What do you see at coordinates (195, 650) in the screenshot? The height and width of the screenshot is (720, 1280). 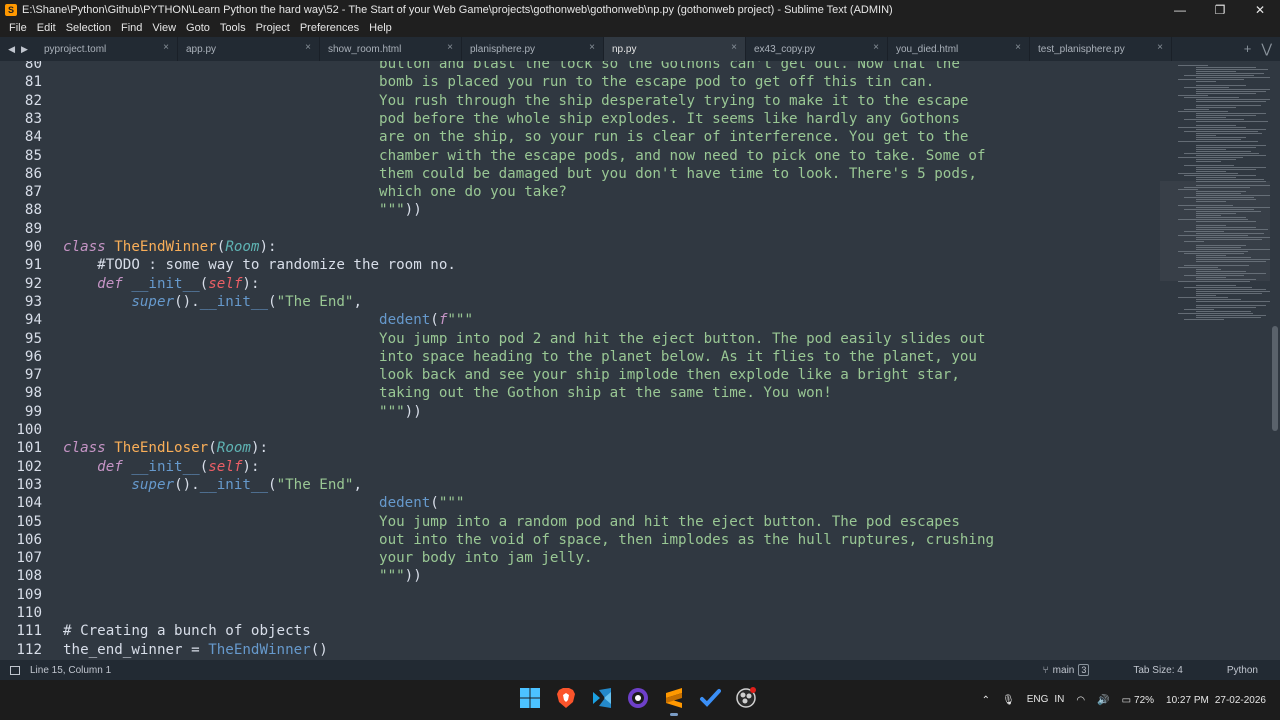 I see `line-code: the_end_winner = TheEndWinner()` at bounding box center [195, 650].